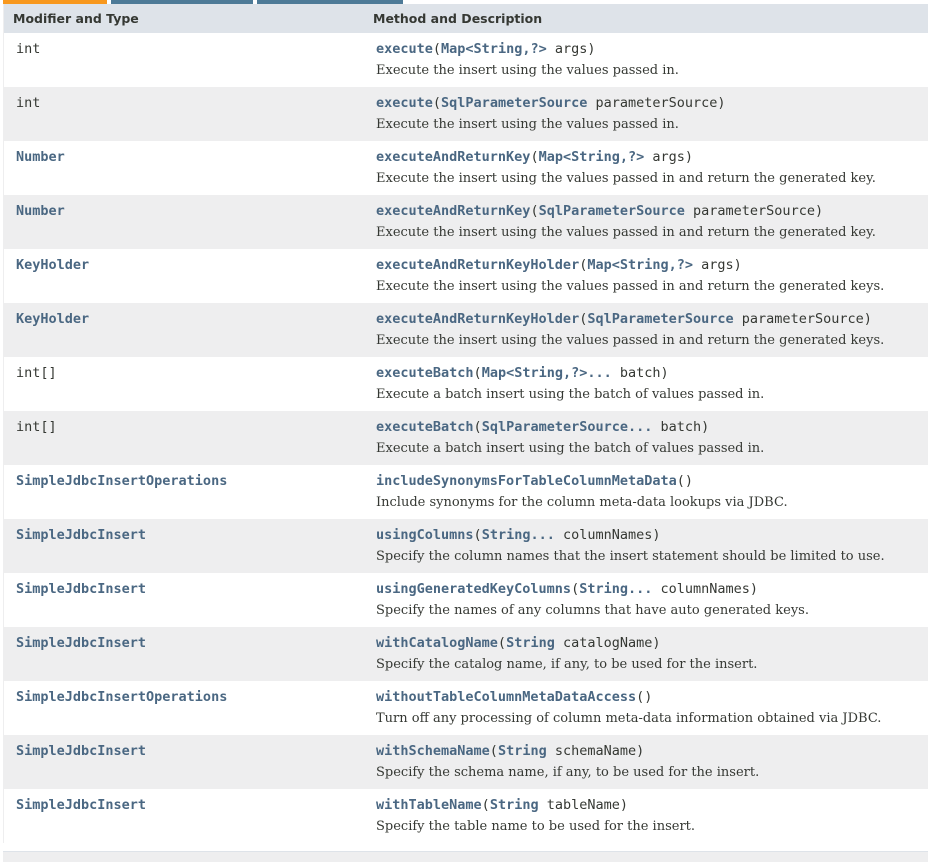  I want to click on return-type-cell: Number, so click(183, 222).